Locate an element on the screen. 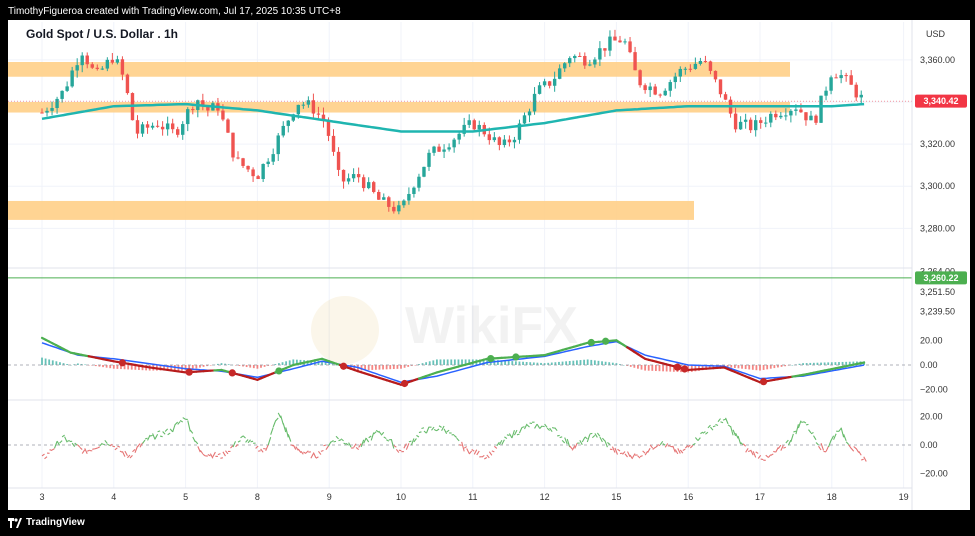  footer-bar is located at coordinates (487, 523).